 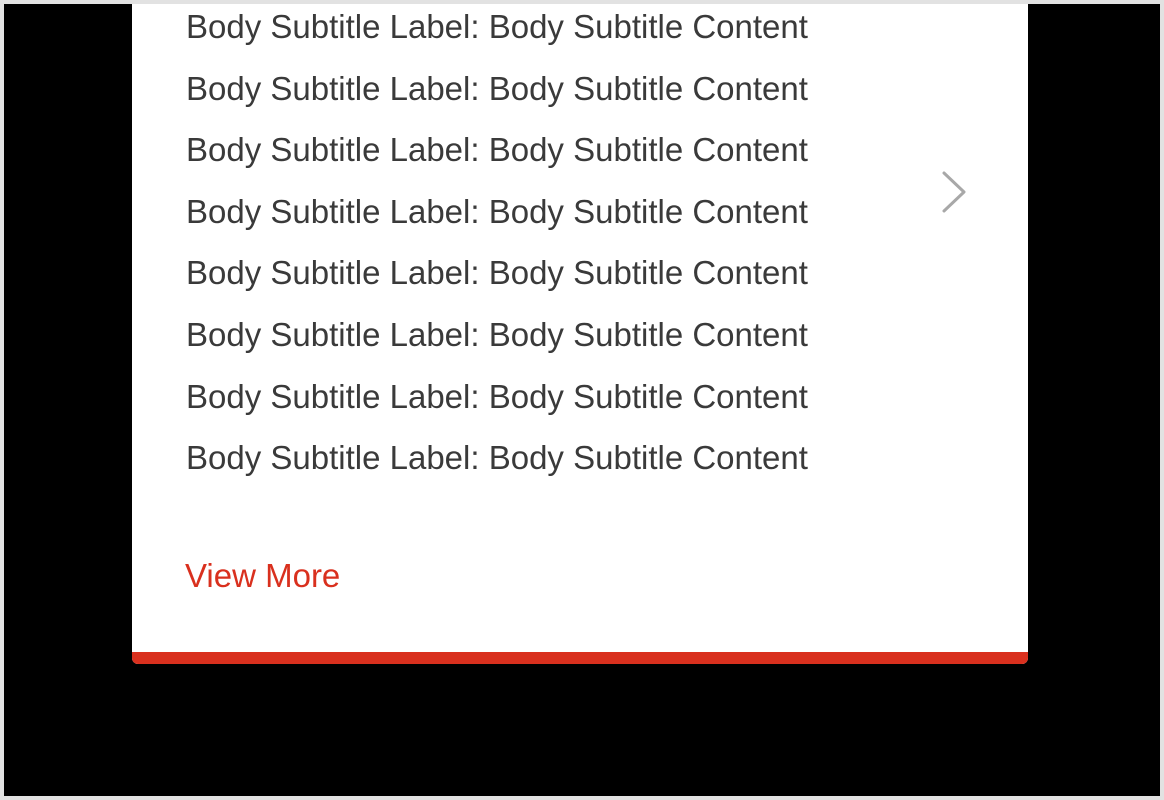 I want to click on accent-bar, so click(x=580, y=658).